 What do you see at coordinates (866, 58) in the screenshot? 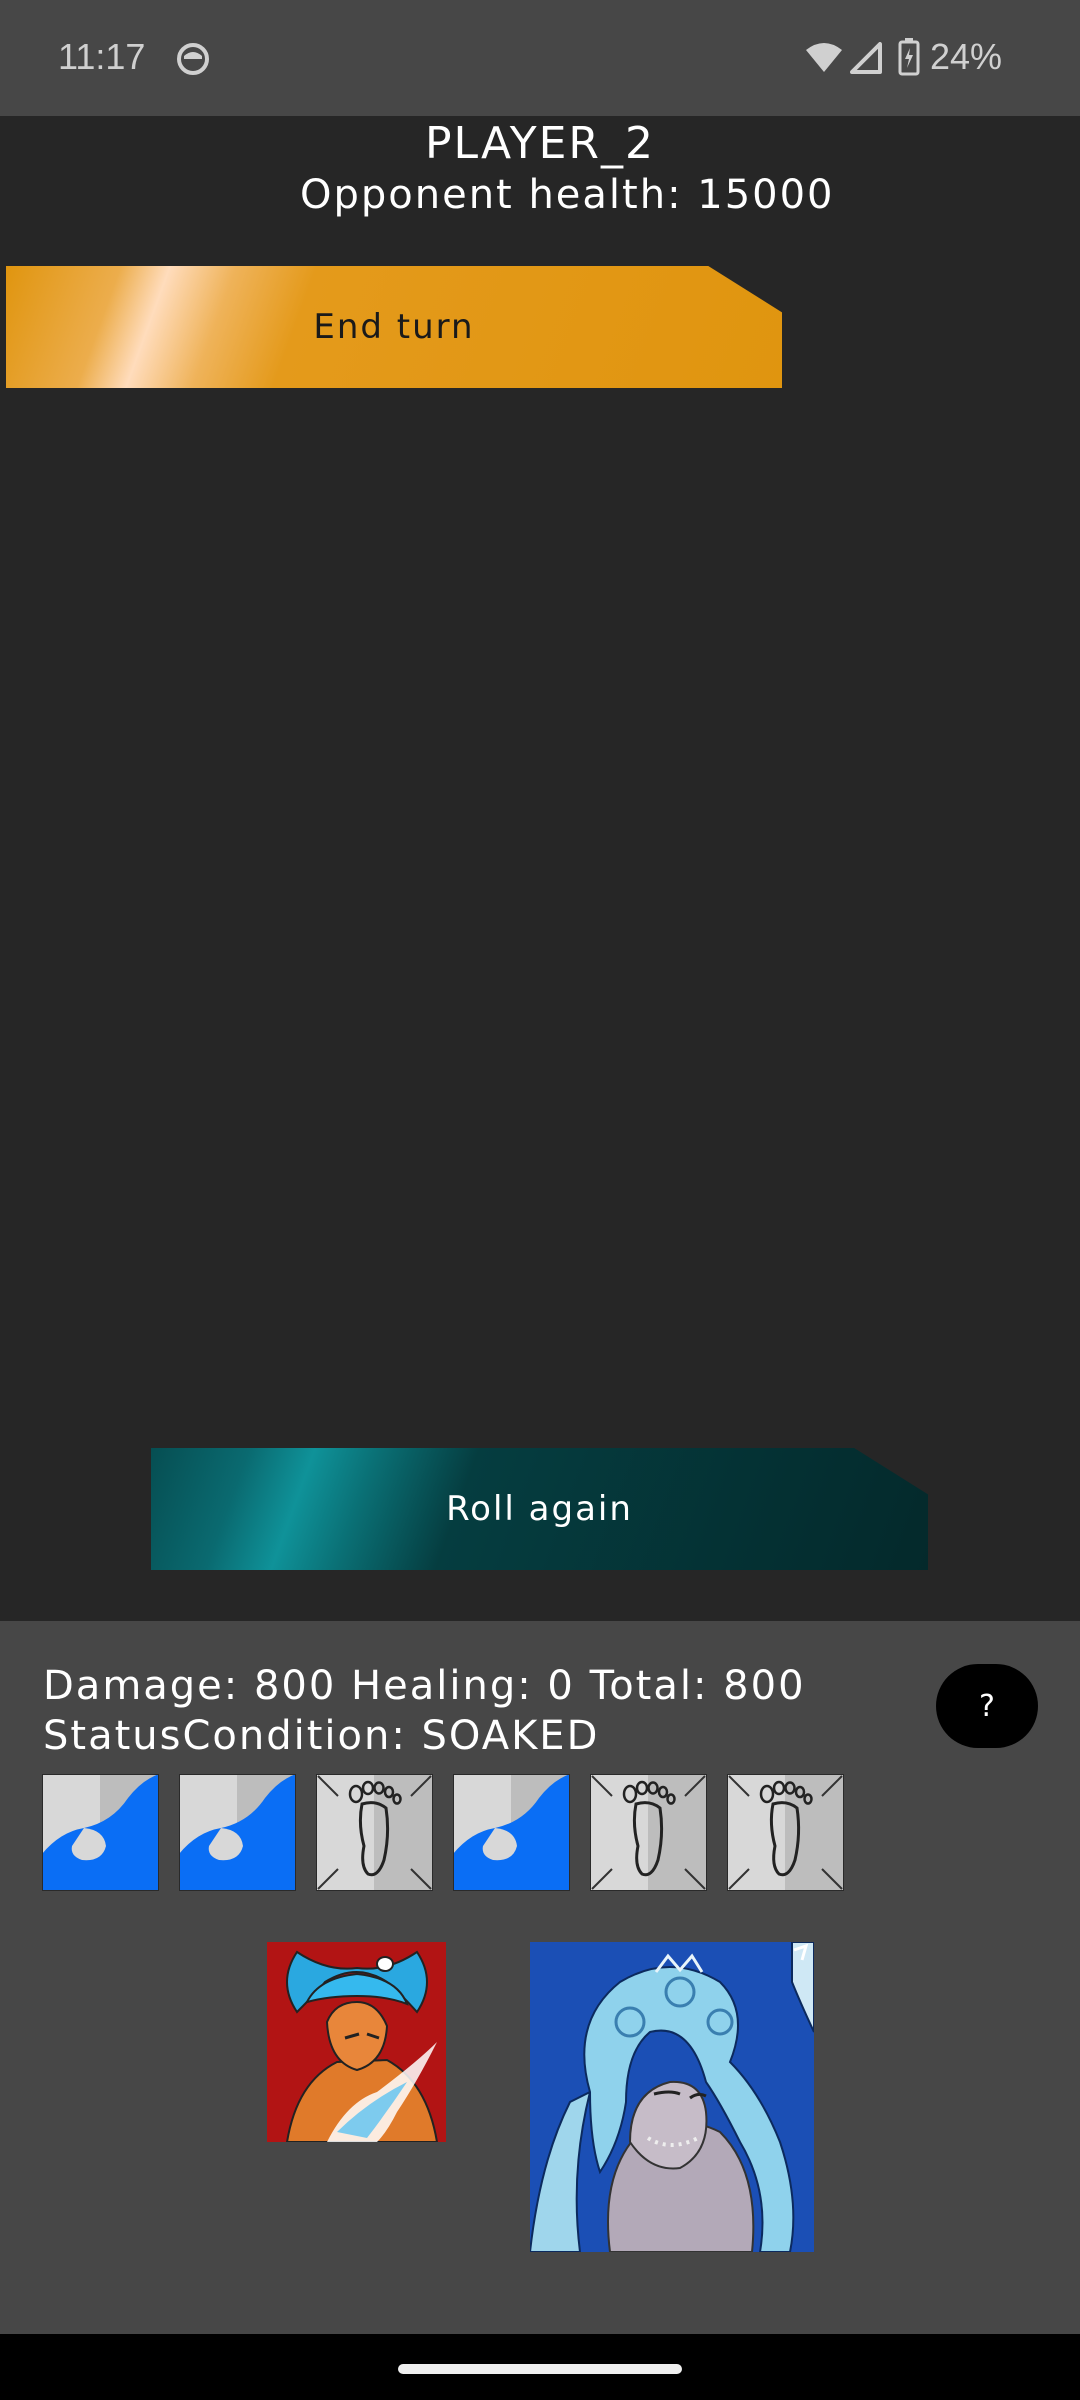
I see `cell-signal-icon` at bounding box center [866, 58].